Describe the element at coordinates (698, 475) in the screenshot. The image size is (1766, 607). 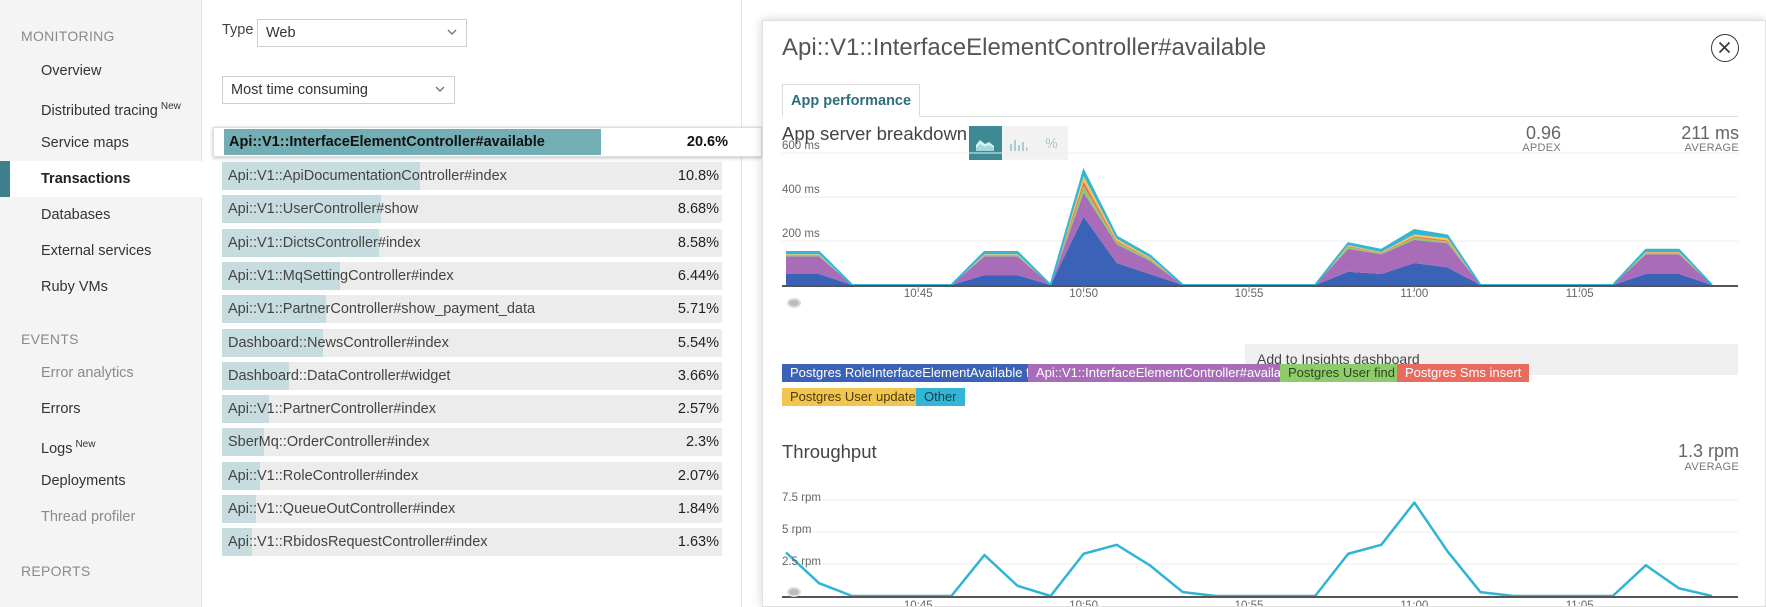
I see `transaction-percent: 2.07%` at that location.